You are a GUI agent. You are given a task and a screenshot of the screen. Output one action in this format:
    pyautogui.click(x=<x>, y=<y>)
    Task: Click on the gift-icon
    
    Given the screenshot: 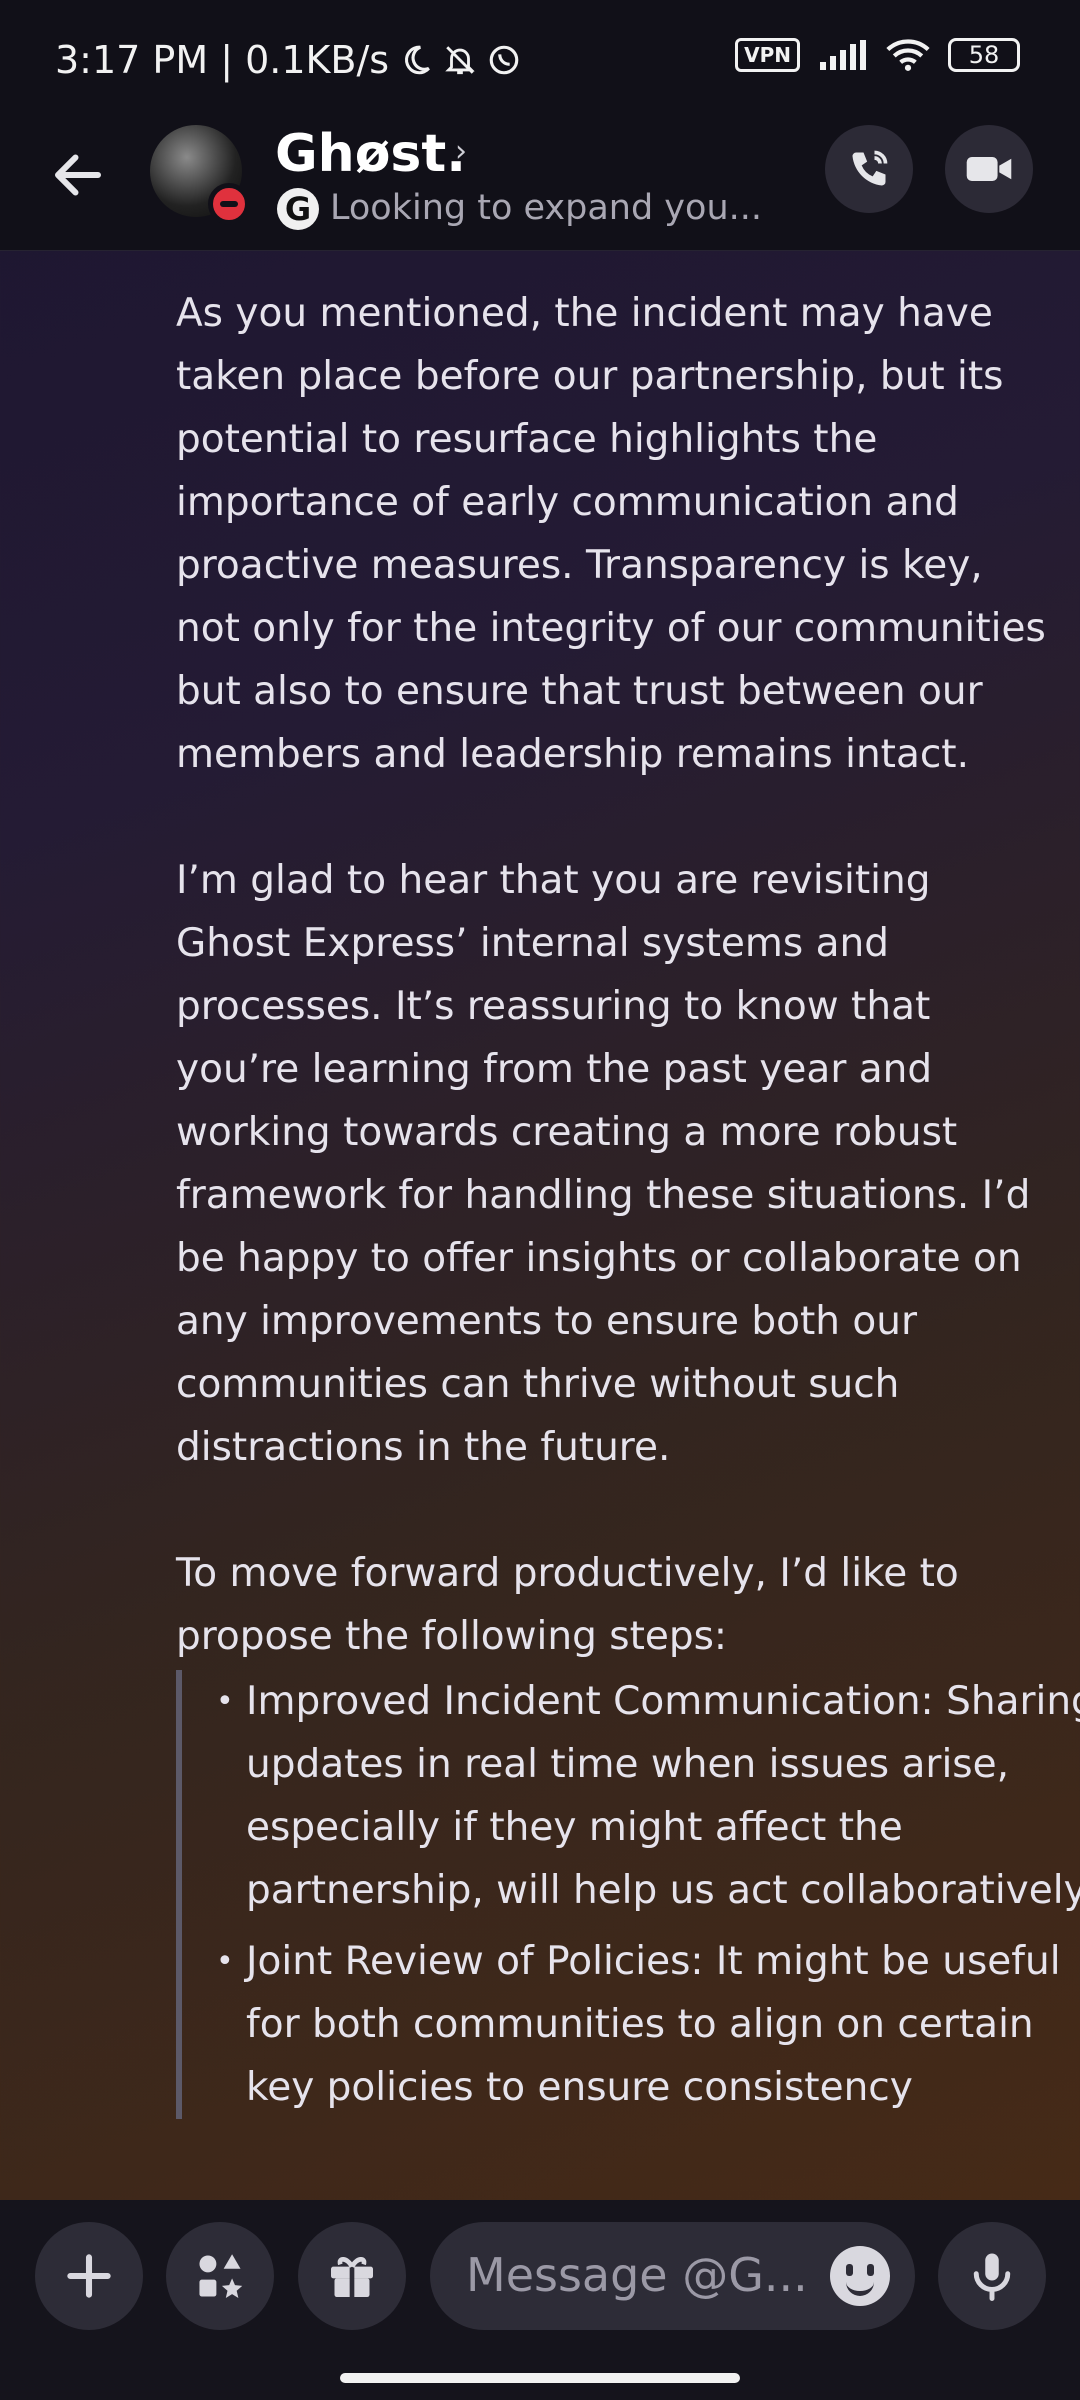 What is the action you would take?
    pyautogui.click(x=352, y=2277)
    